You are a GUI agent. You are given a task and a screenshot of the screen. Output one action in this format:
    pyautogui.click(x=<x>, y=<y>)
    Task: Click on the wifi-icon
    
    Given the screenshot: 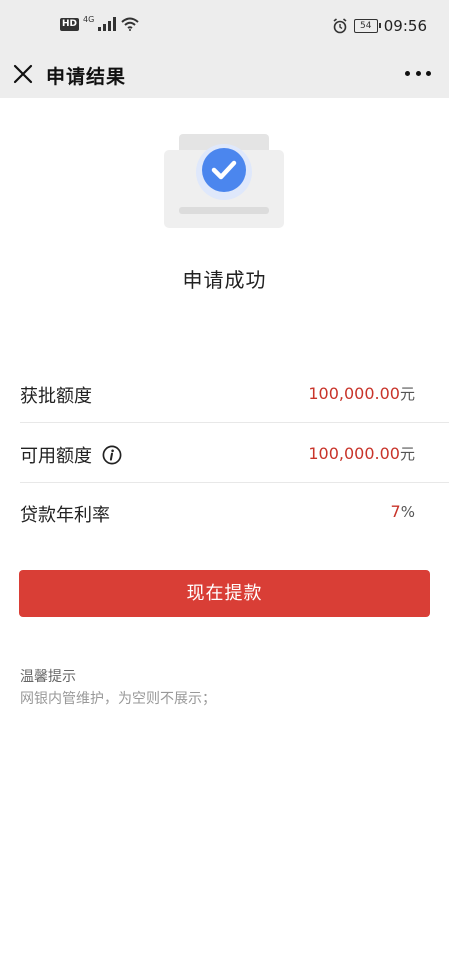 What is the action you would take?
    pyautogui.click(x=130, y=24)
    